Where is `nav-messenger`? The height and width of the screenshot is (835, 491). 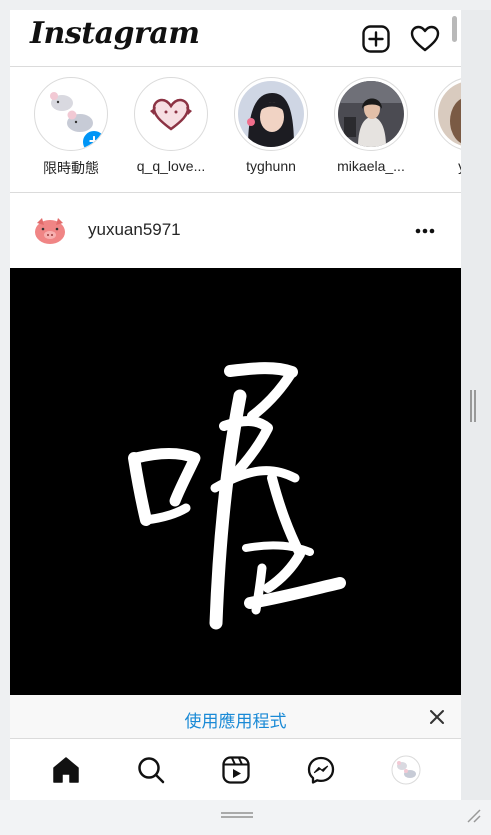 nav-messenger is located at coordinates (321, 770).